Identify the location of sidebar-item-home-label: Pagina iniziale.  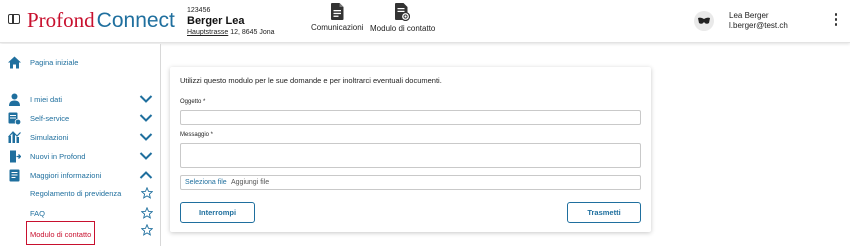
(54, 62).